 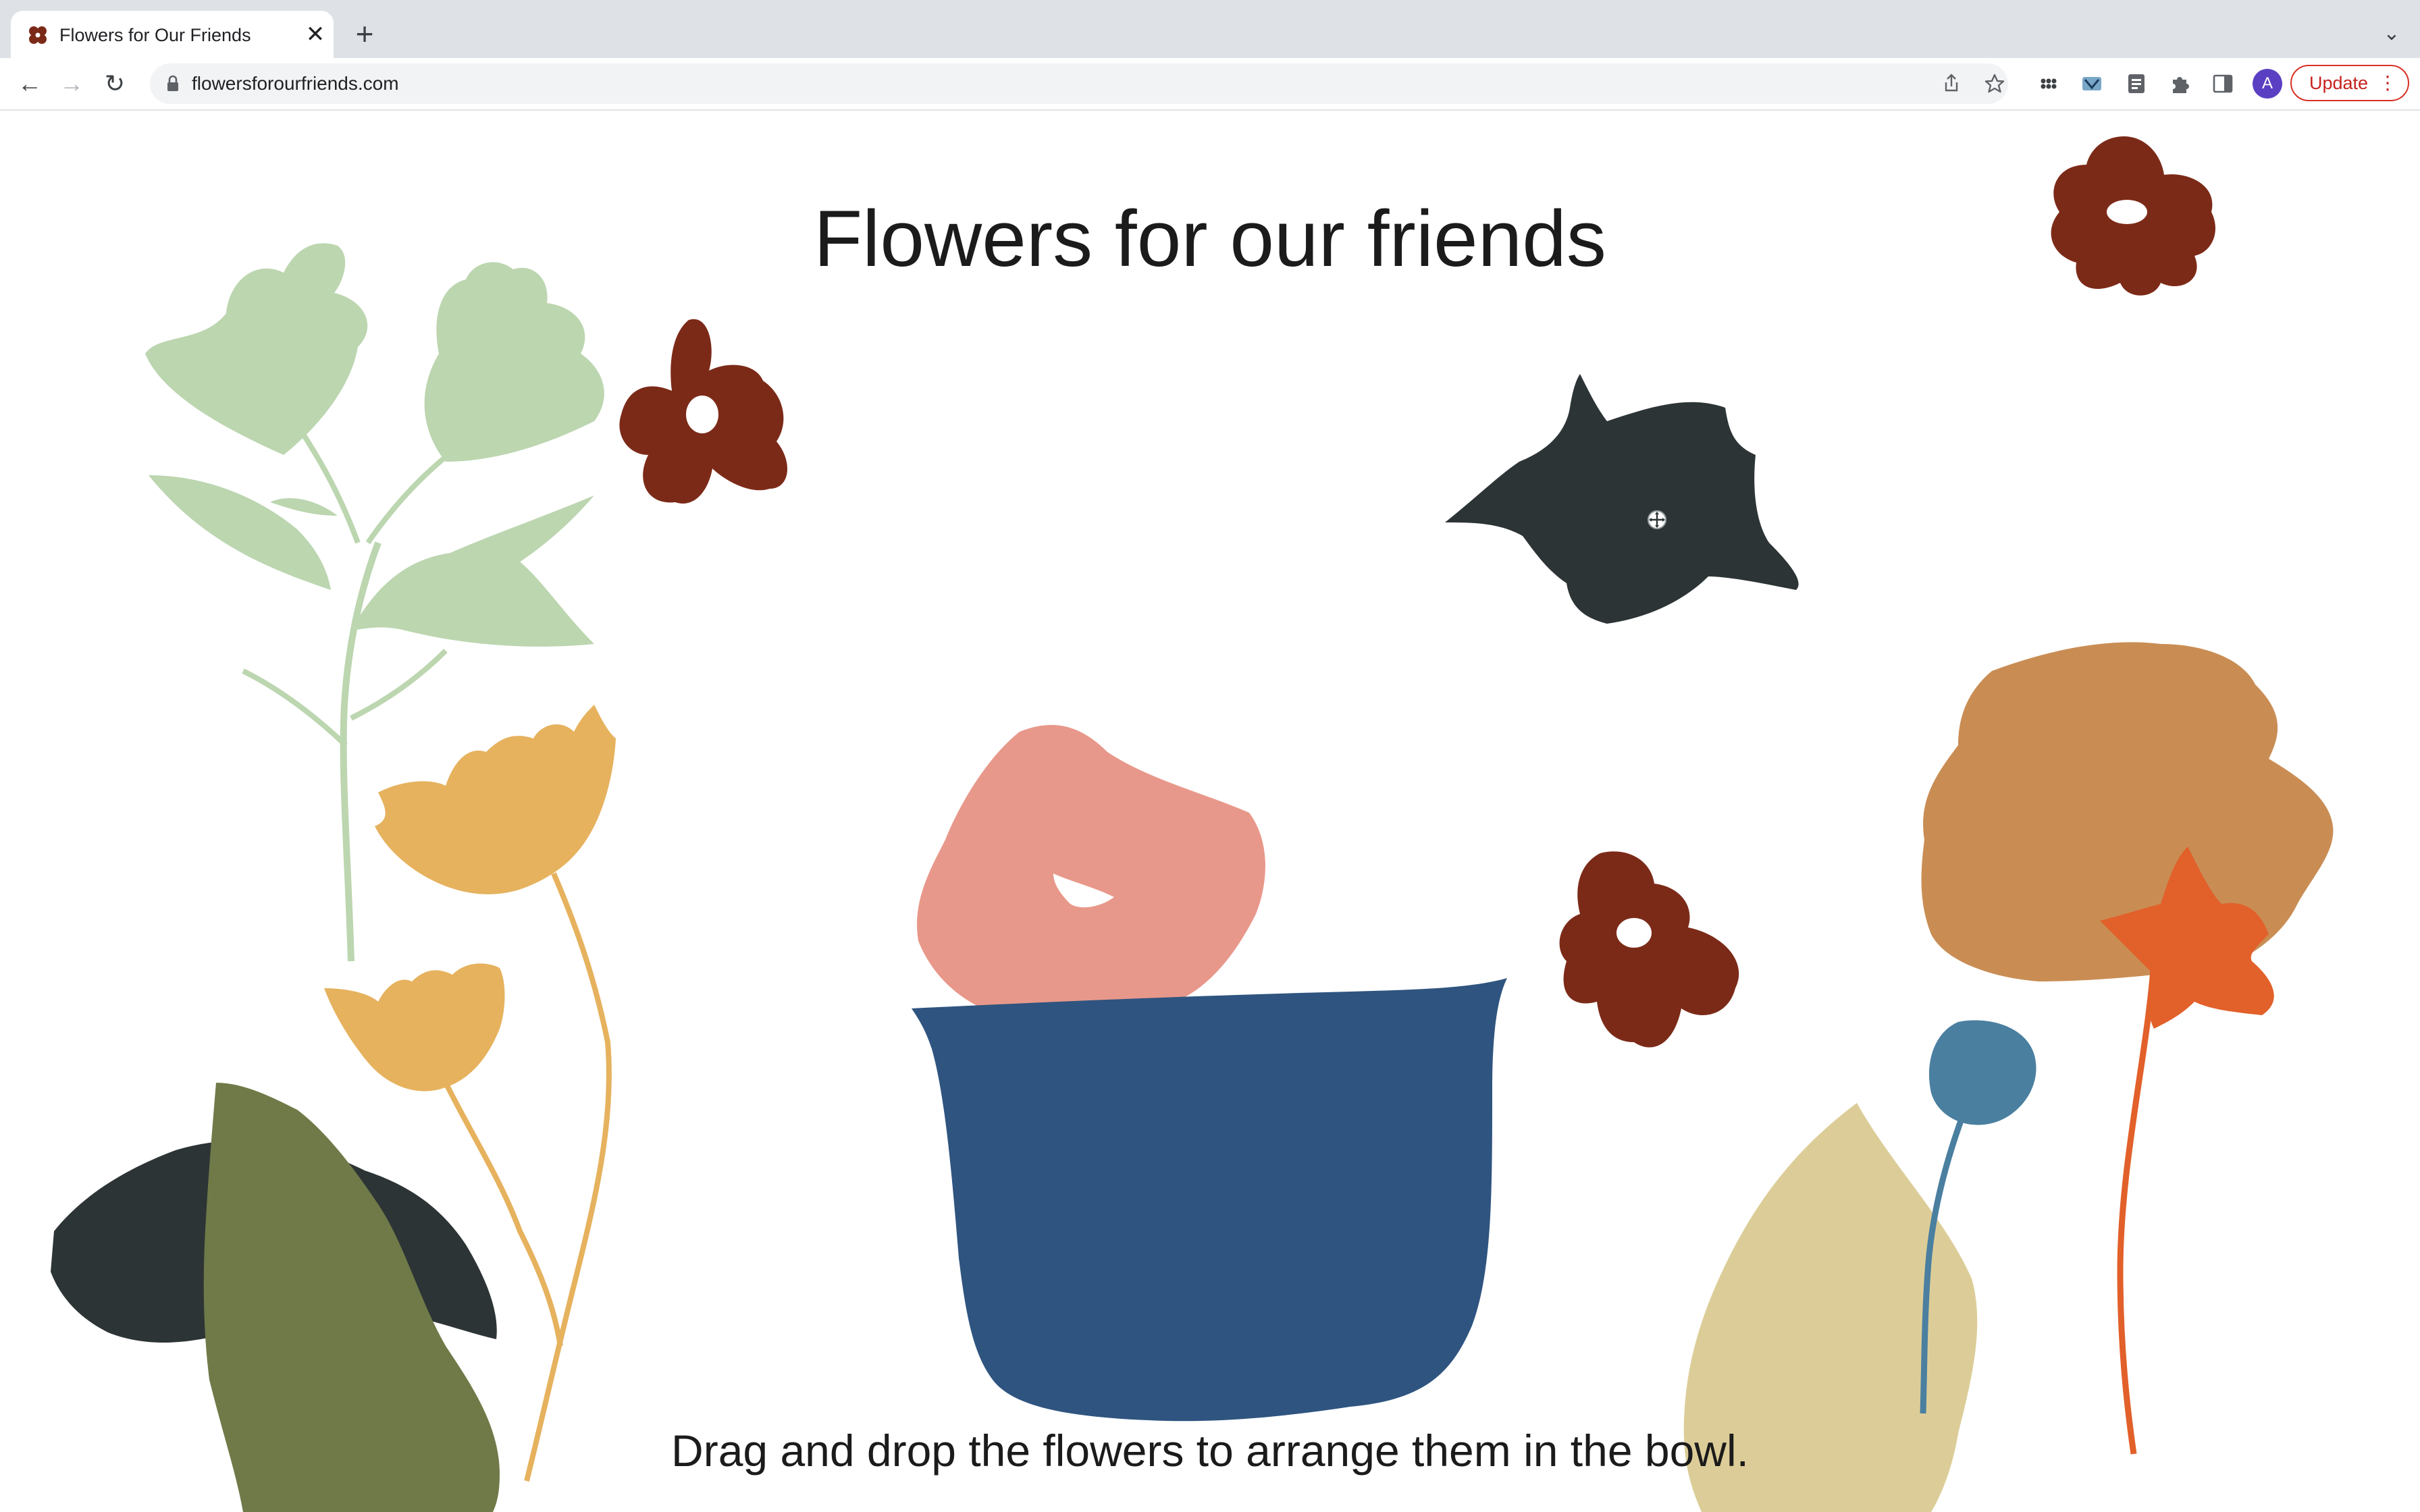 I want to click on page-title: Flowers for our friends, so click(x=1210, y=239).